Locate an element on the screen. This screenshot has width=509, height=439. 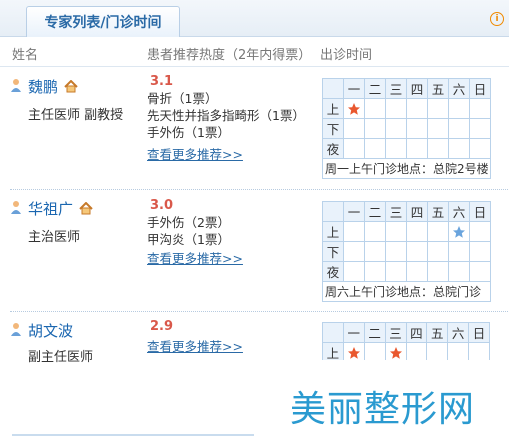
schedule-table: 一二三四五六日 上 下 夜 周一上午门诊地点：总院2号楼 is located at coordinates (406, 128).